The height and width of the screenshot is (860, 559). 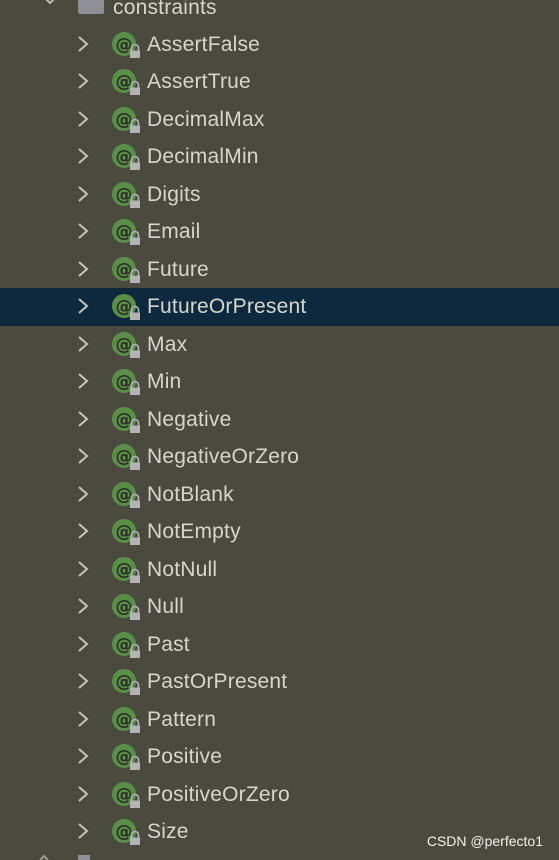 What do you see at coordinates (279, 82) in the screenshot?
I see `tree-item-asserttrue: @ AssertTrue` at bounding box center [279, 82].